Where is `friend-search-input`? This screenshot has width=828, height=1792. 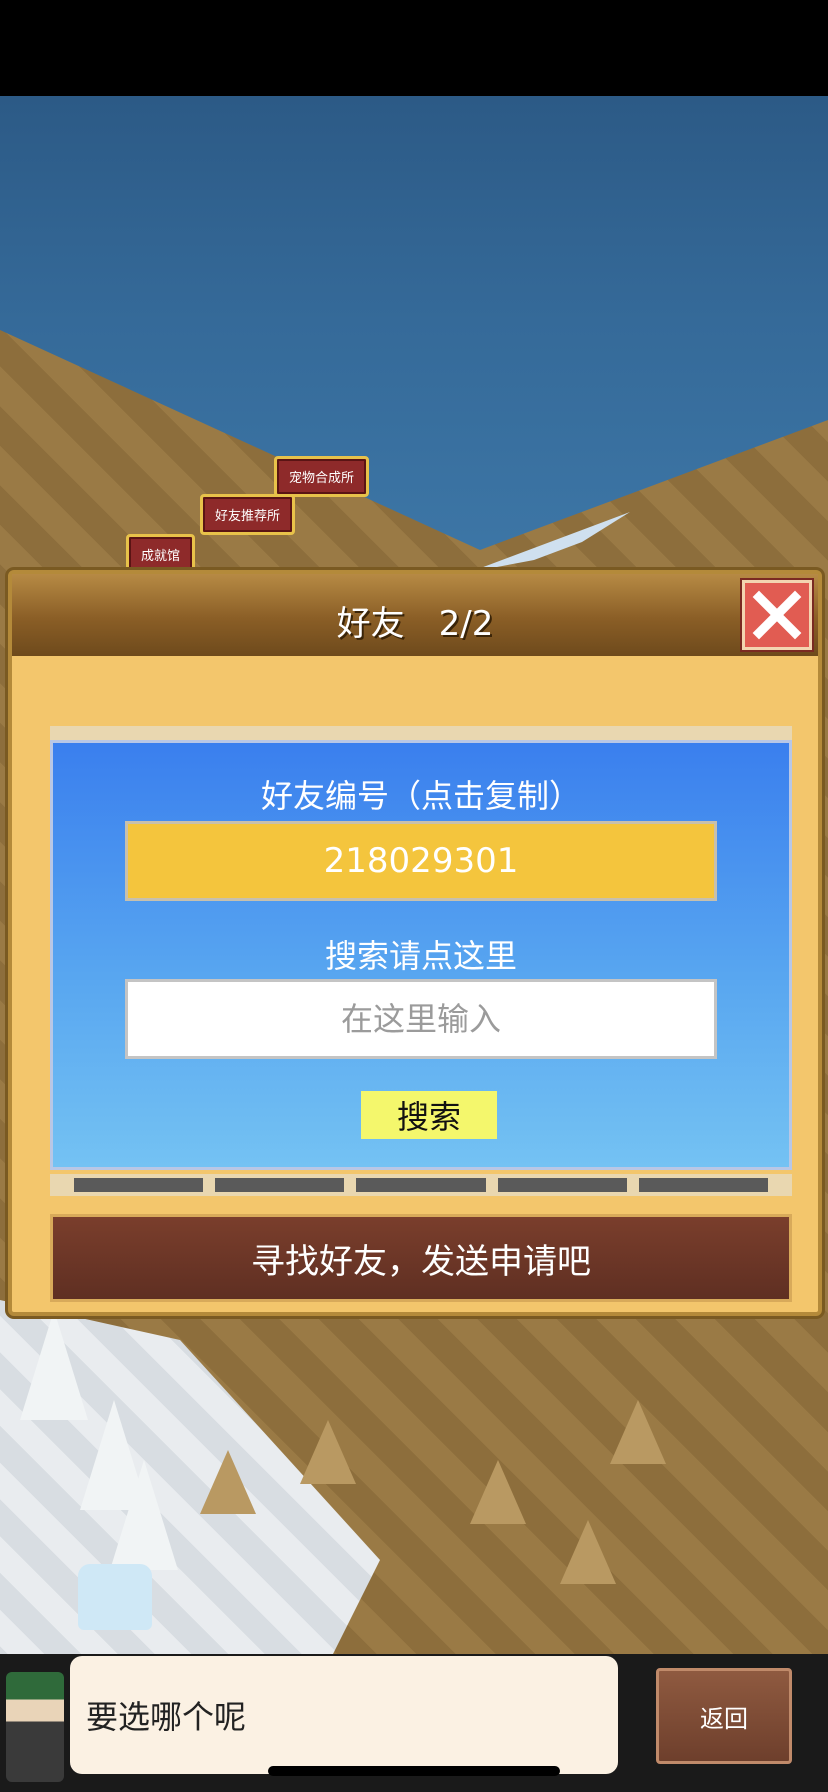 friend-search-input is located at coordinates (421, 1019).